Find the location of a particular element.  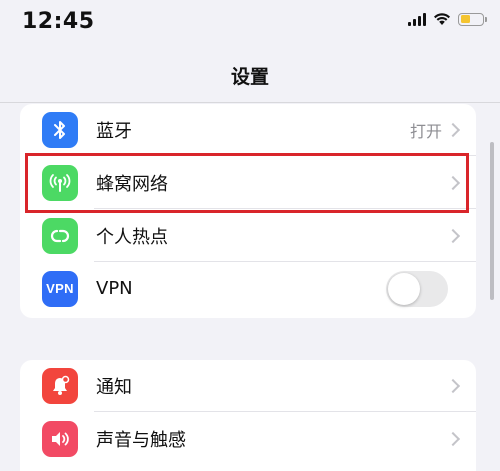

bluetooth-icon is located at coordinates (60, 130).